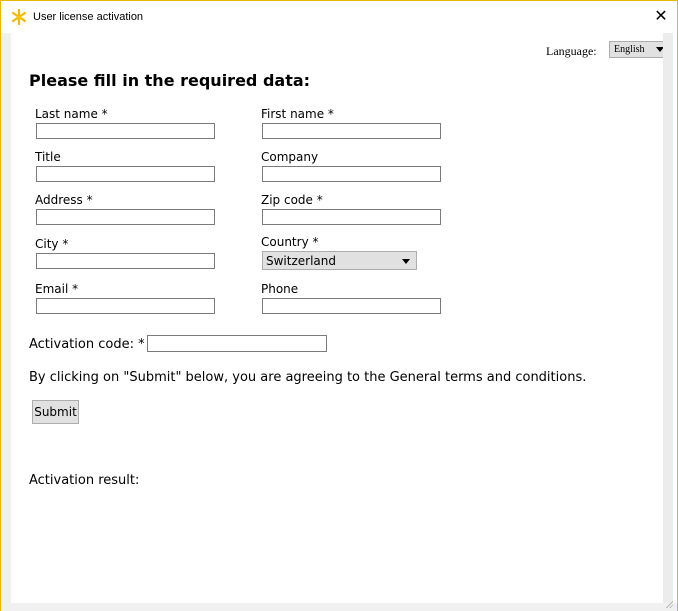 This screenshot has height=611, width=678. Describe the element at coordinates (237, 343) in the screenshot. I see `activation-code-field` at that location.